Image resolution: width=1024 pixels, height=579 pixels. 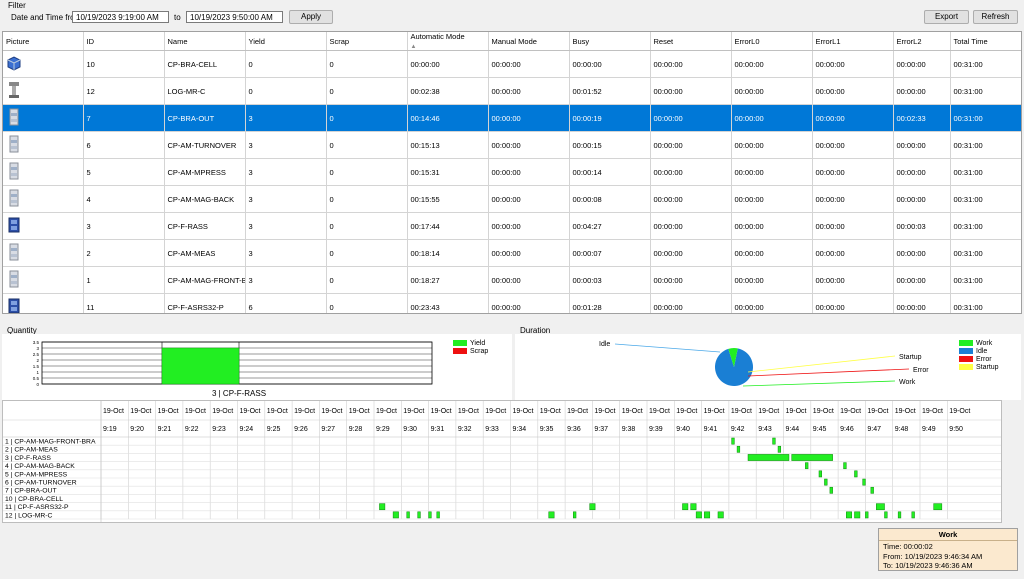 What do you see at coordinates (43, 41) in the screenshot?
I see `column-header: Picture` at bounding box center [43, 41].